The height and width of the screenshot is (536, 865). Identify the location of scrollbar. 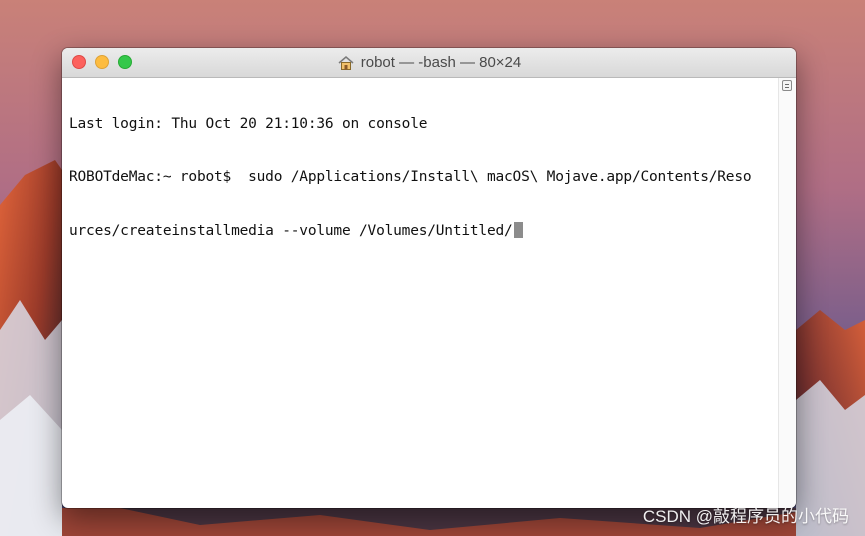
(787, 293).